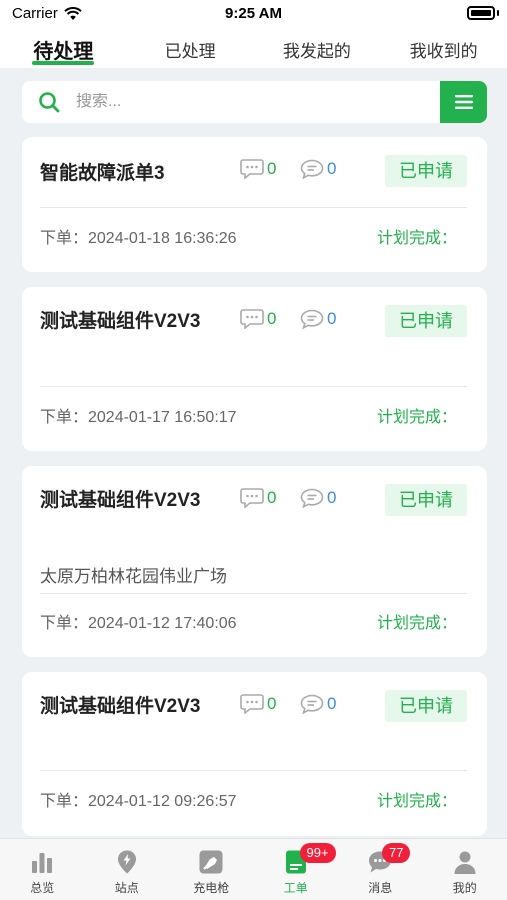 The image size is (507, 900). I want to click on tab-bar: 待处理 已处理 我发起的 我收到的, so click(253, 48).